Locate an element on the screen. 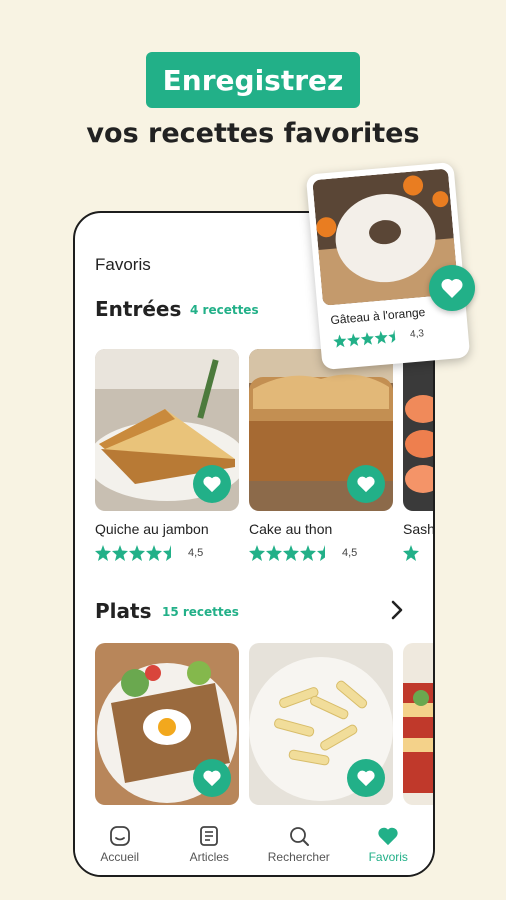 This screenshot has width=506, height=900. nav-label: Favoris is located at coordinates (388, 857).